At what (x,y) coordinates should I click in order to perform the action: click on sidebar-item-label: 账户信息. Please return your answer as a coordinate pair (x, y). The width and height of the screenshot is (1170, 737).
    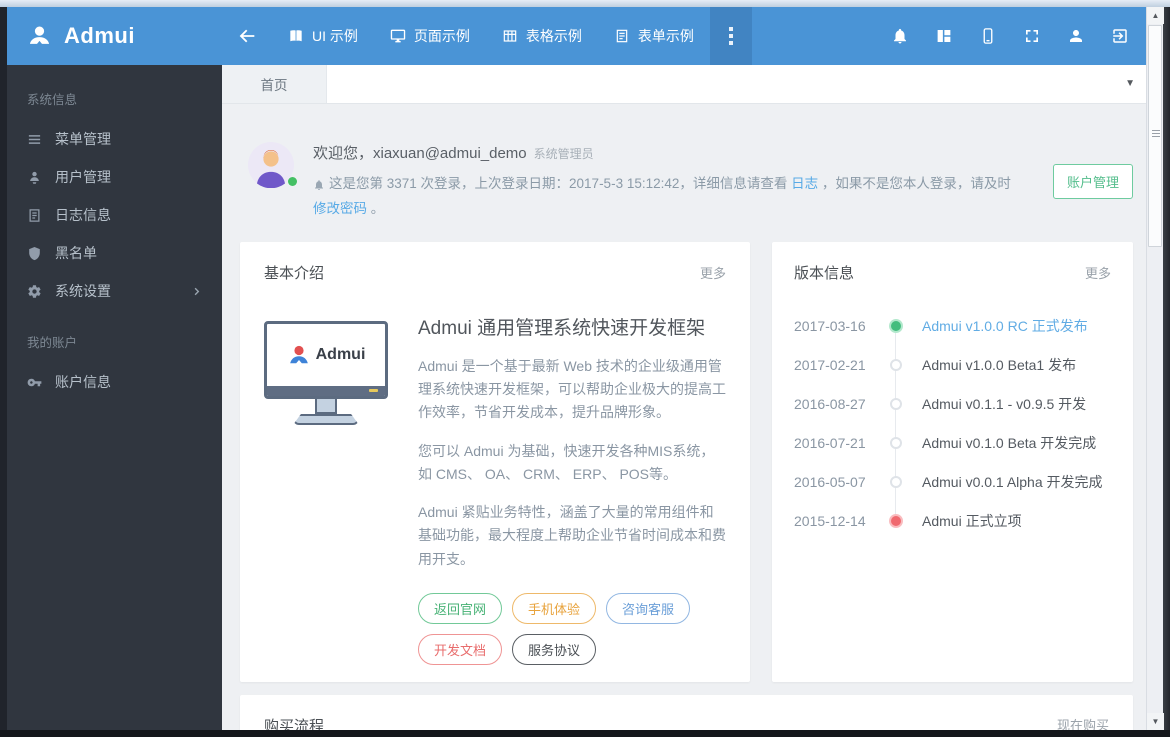
    Looking at the image, I should click on (83, 382).